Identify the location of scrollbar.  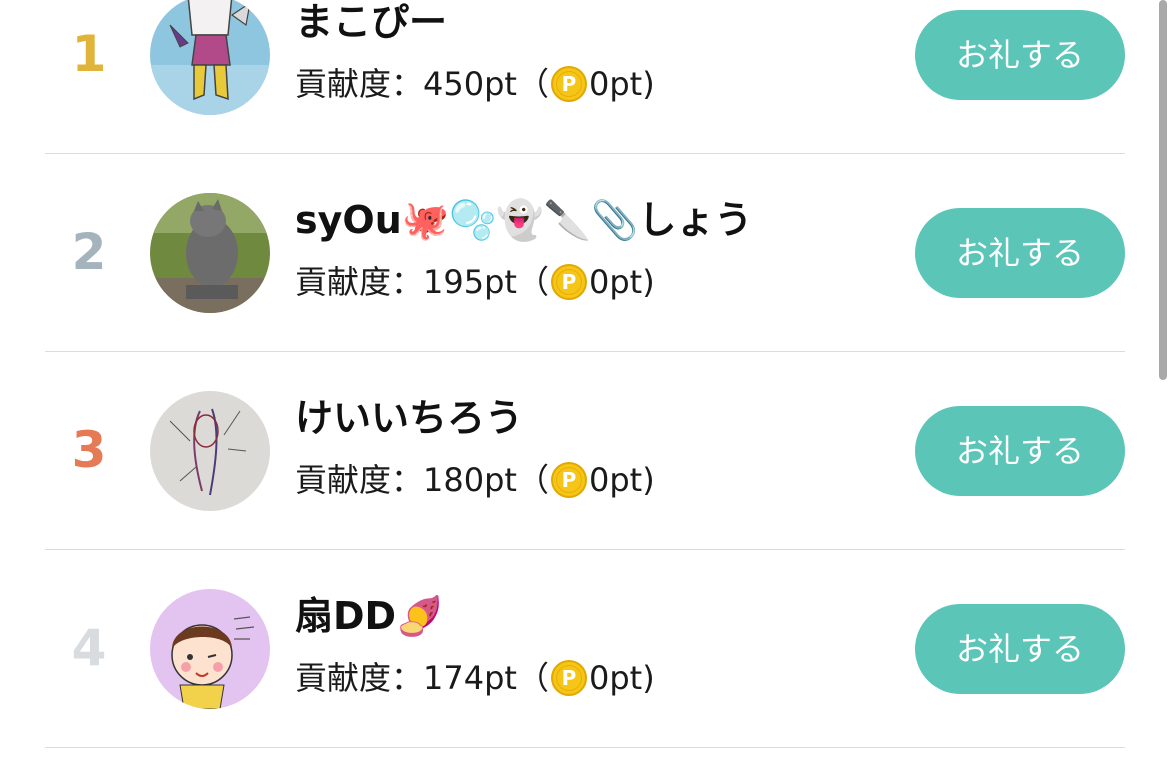
(1163, 190).